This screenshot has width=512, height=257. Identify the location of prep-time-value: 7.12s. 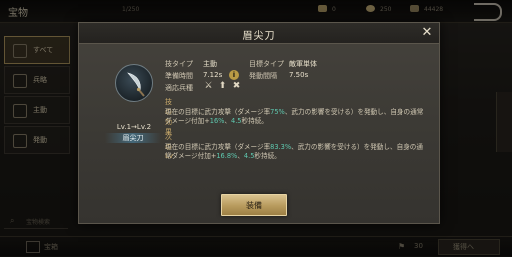
(213, 75).